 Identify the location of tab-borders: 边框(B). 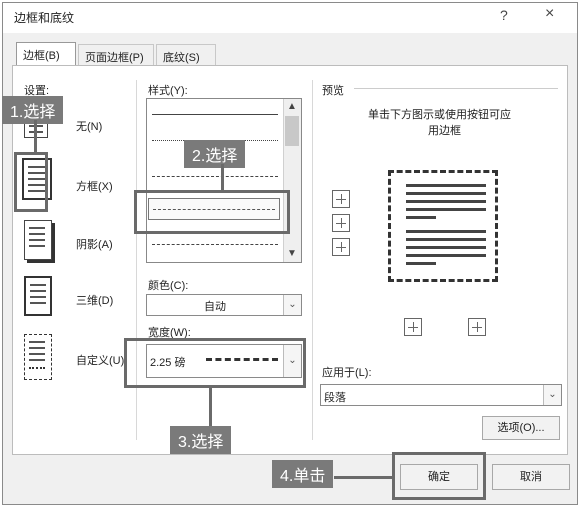
(46, 54).